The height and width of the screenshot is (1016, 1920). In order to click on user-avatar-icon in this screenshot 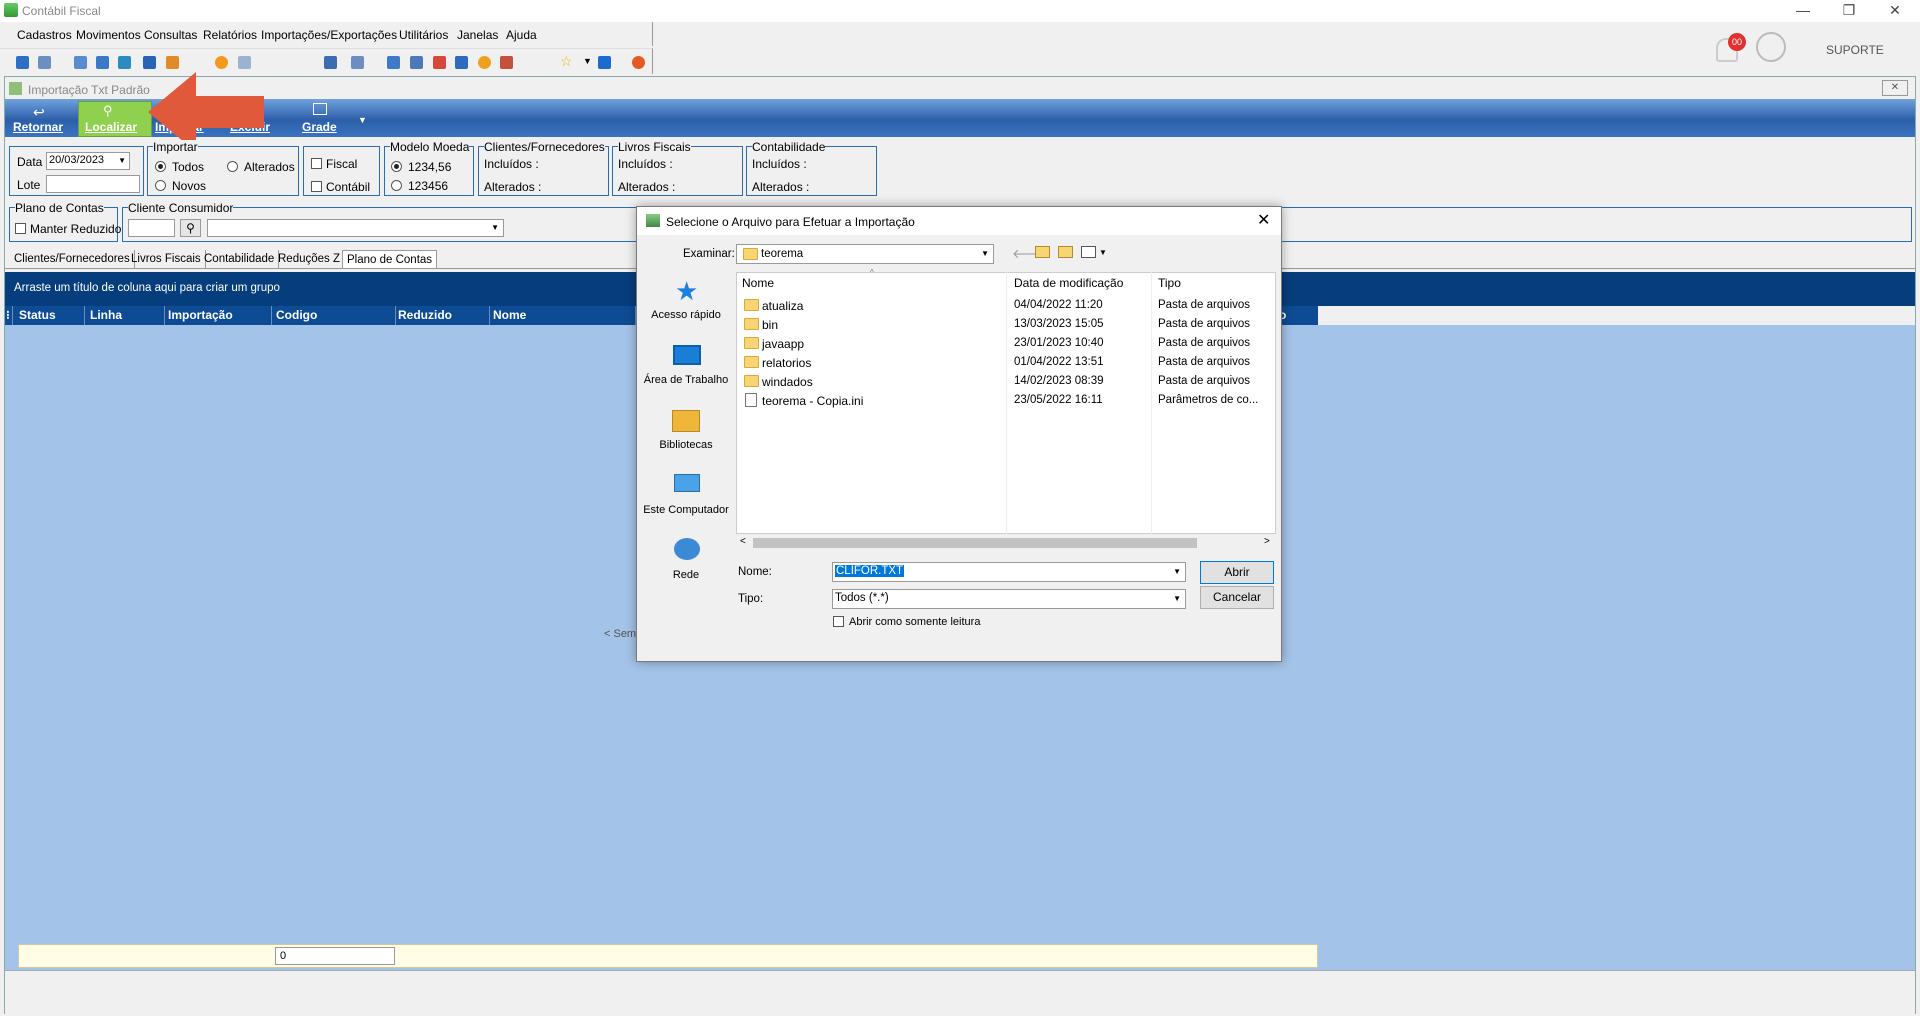, I will do `click(1771, 47)`.